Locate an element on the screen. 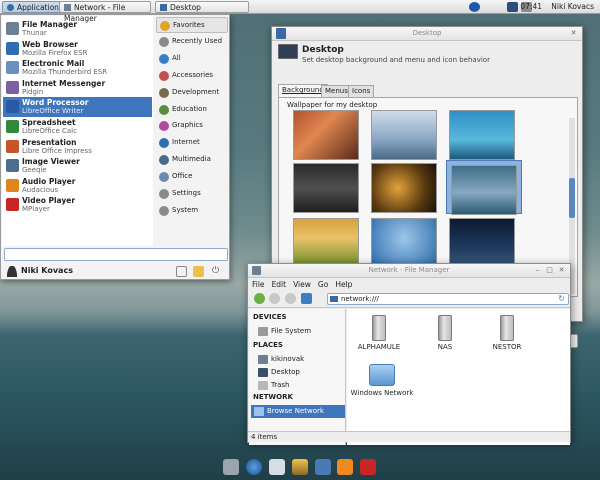  sidebar-item-file-system: File System is located at coordinates (300, 331).